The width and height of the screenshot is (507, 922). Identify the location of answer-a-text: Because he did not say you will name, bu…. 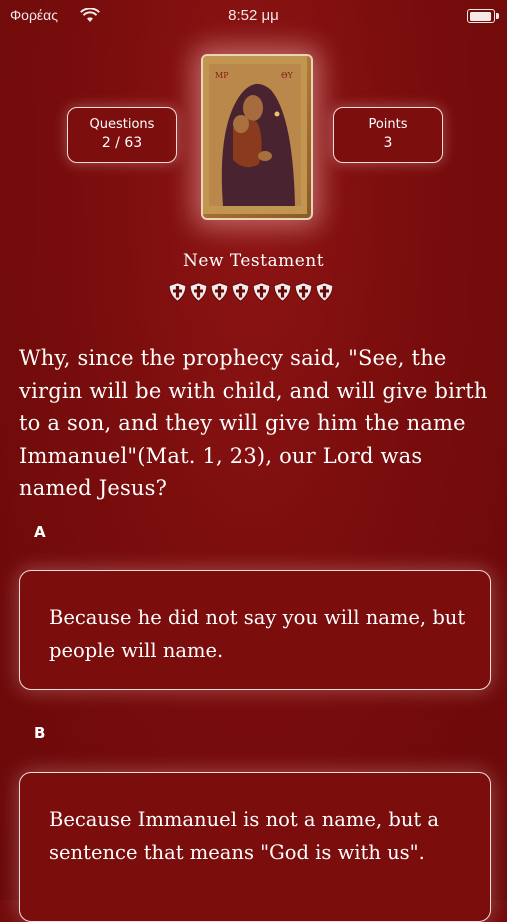
(257, 634).